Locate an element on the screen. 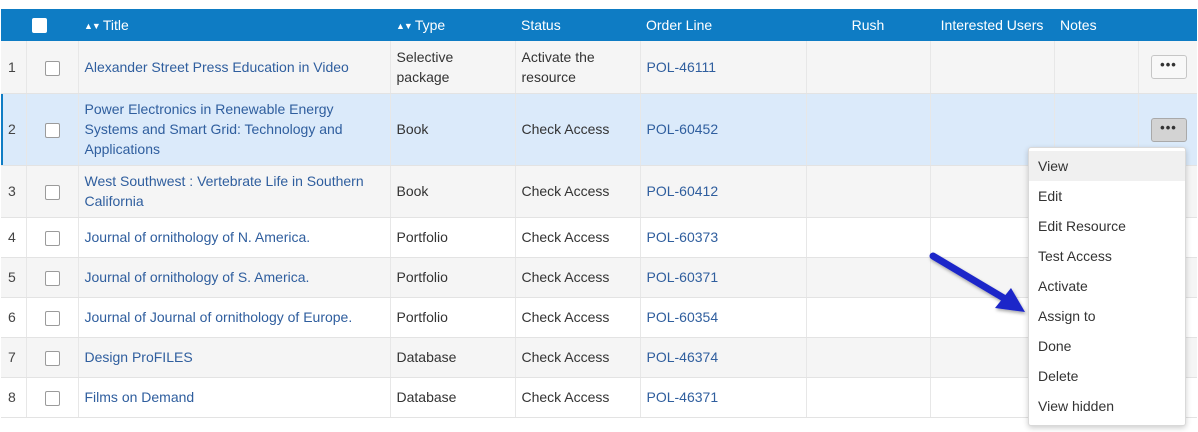 This screenshot has height=432, width=1198. order-line-cell: POL-60452 is located at coordinates (723, 129).